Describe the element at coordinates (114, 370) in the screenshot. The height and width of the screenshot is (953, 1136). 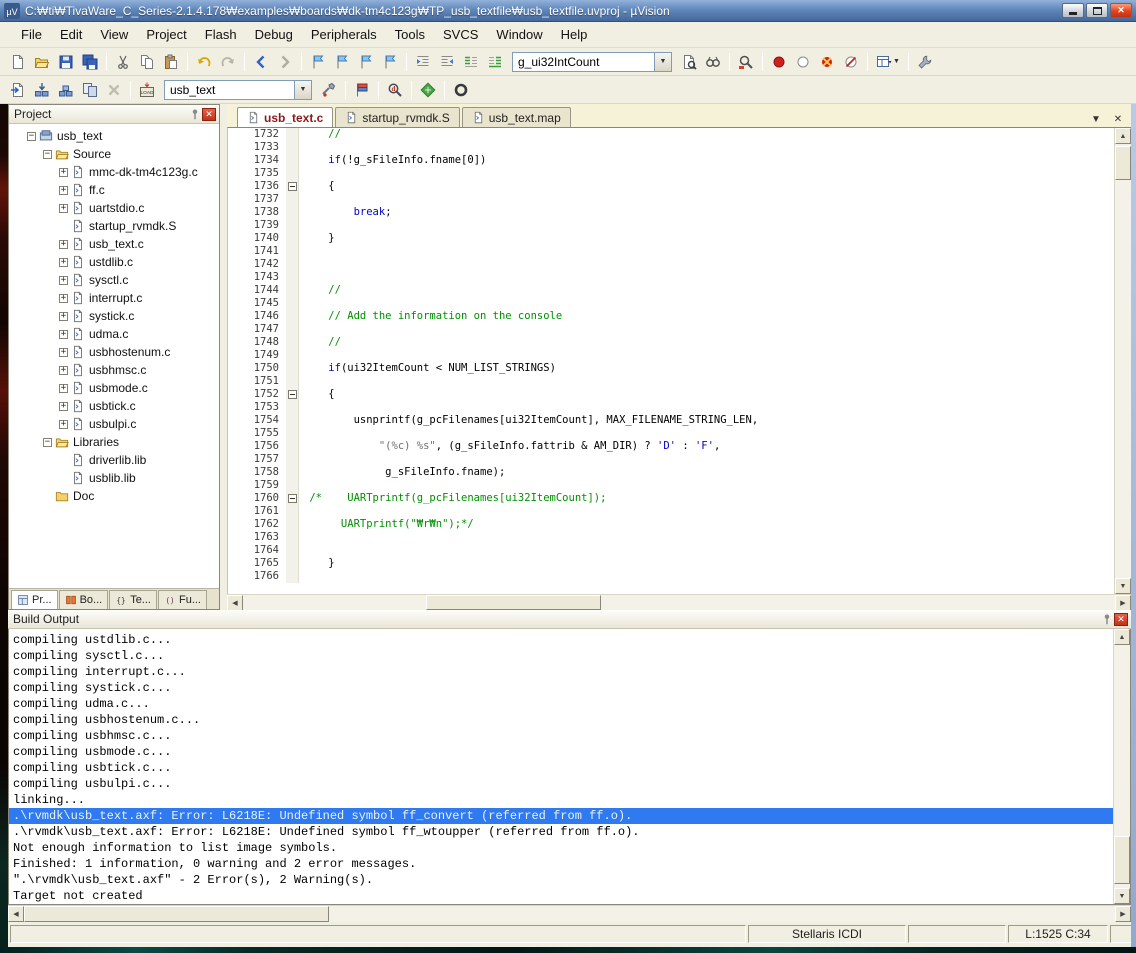
I see `tree-item-usbhmsc-c: + usbhmsc.c` at that location.